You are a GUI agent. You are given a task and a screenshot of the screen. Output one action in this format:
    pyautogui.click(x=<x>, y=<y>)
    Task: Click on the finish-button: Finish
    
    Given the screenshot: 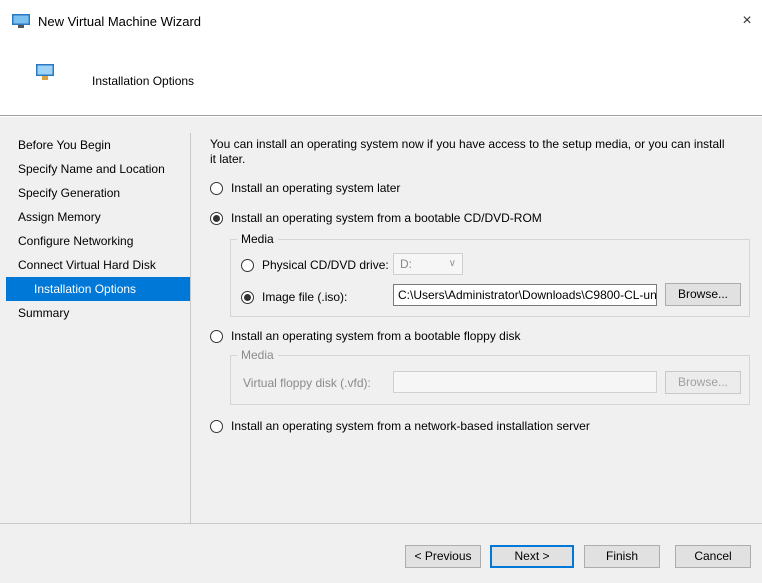 What is the action you would take?
    pyautogui.click(x=622, y=556)
    